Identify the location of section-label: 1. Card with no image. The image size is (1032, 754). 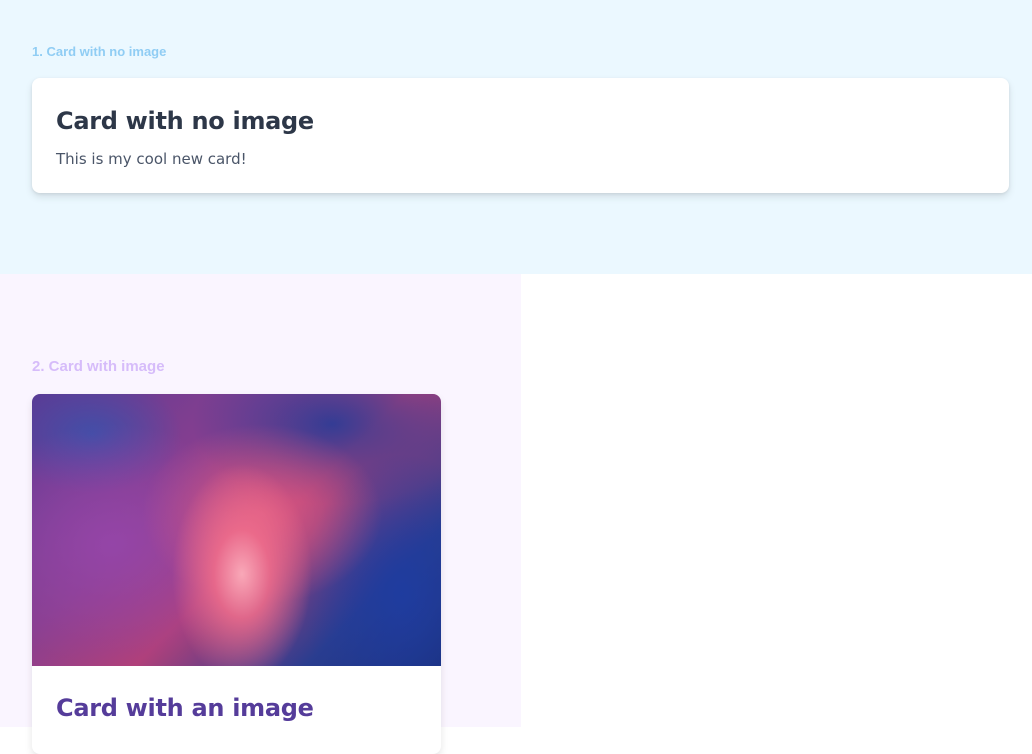
(99, 51).